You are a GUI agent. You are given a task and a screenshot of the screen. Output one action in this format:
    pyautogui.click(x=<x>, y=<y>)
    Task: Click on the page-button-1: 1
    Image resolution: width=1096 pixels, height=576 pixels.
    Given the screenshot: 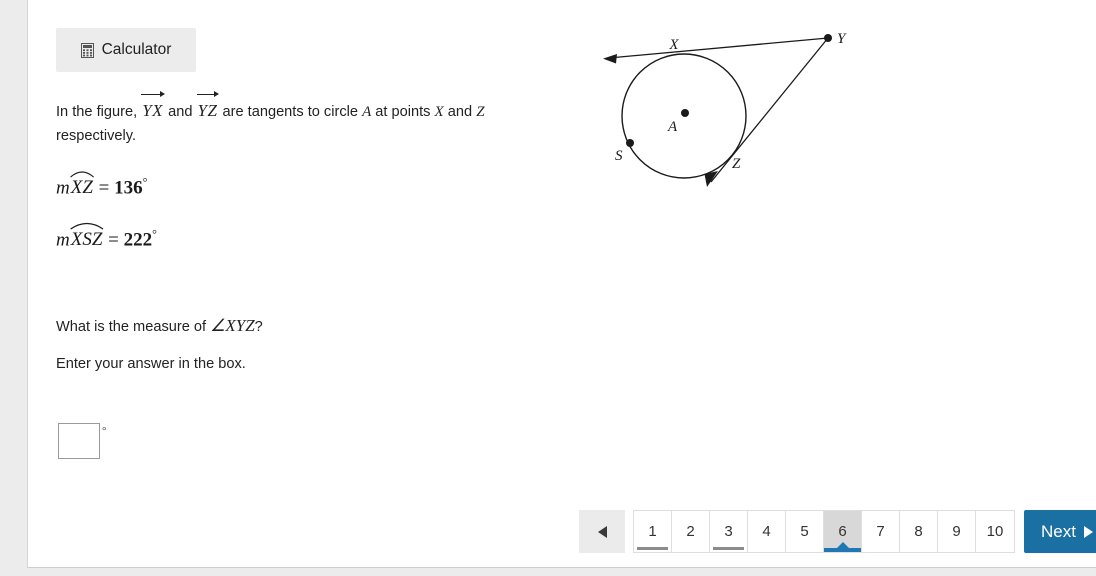 What is the action you would take?
    pyautogui.click(x=653, y=531)
    